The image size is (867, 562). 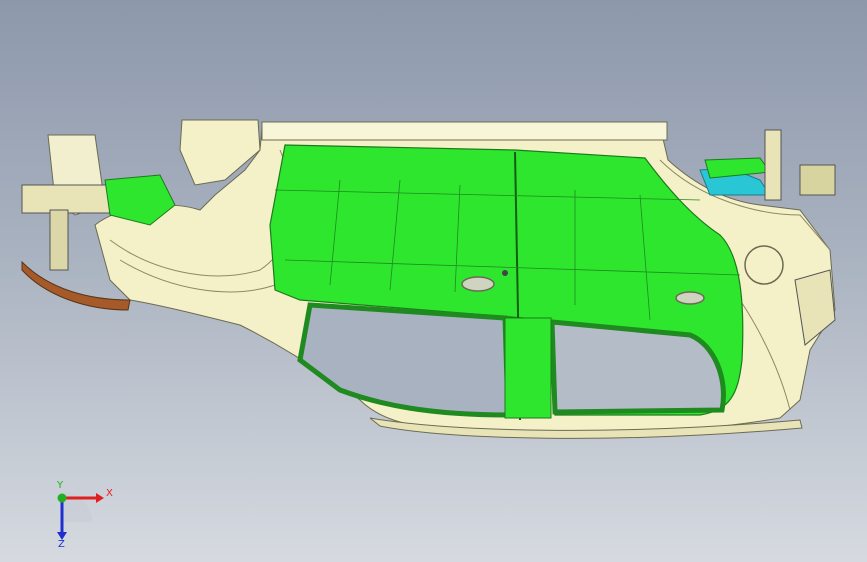 I want to click on z-axis-label: Z, so click(x=61, y=543).